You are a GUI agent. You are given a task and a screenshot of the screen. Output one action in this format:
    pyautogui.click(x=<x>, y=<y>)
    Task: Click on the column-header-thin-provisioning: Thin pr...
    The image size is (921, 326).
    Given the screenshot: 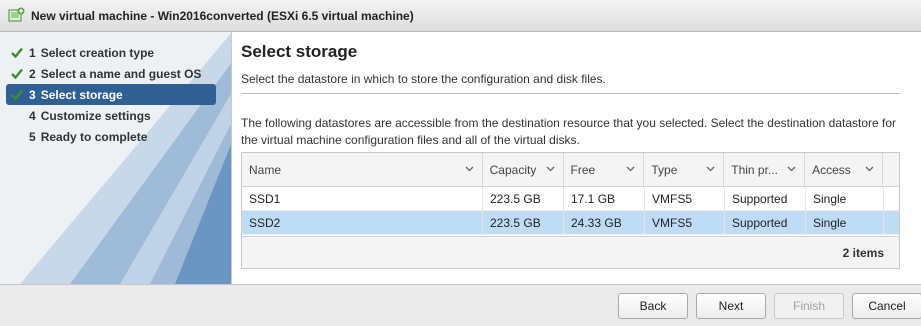 What is the action you would take?
    pyautogui.click(x=765, y=169)
    